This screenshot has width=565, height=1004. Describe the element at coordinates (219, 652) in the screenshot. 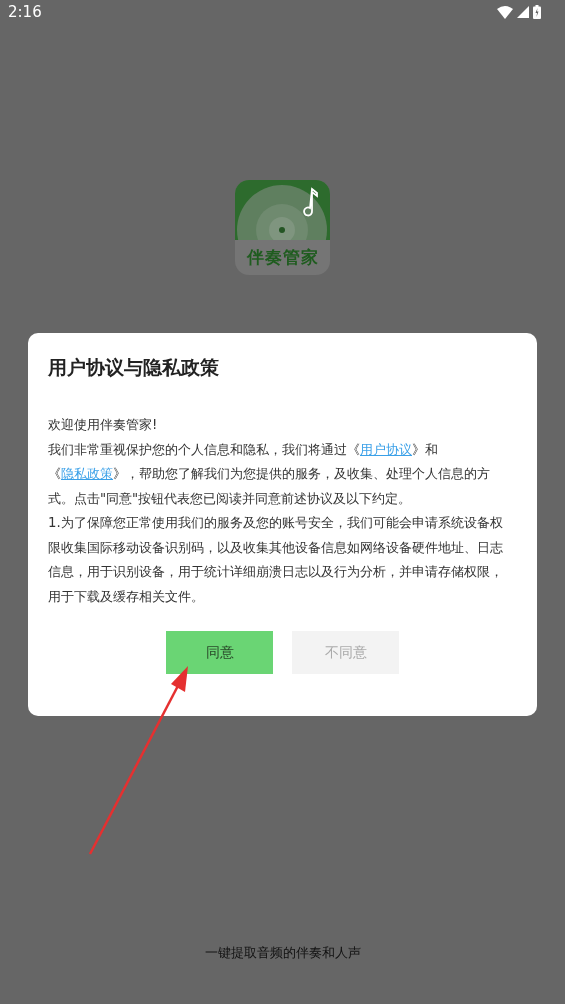

I see `agree-button: 同意` at that location.